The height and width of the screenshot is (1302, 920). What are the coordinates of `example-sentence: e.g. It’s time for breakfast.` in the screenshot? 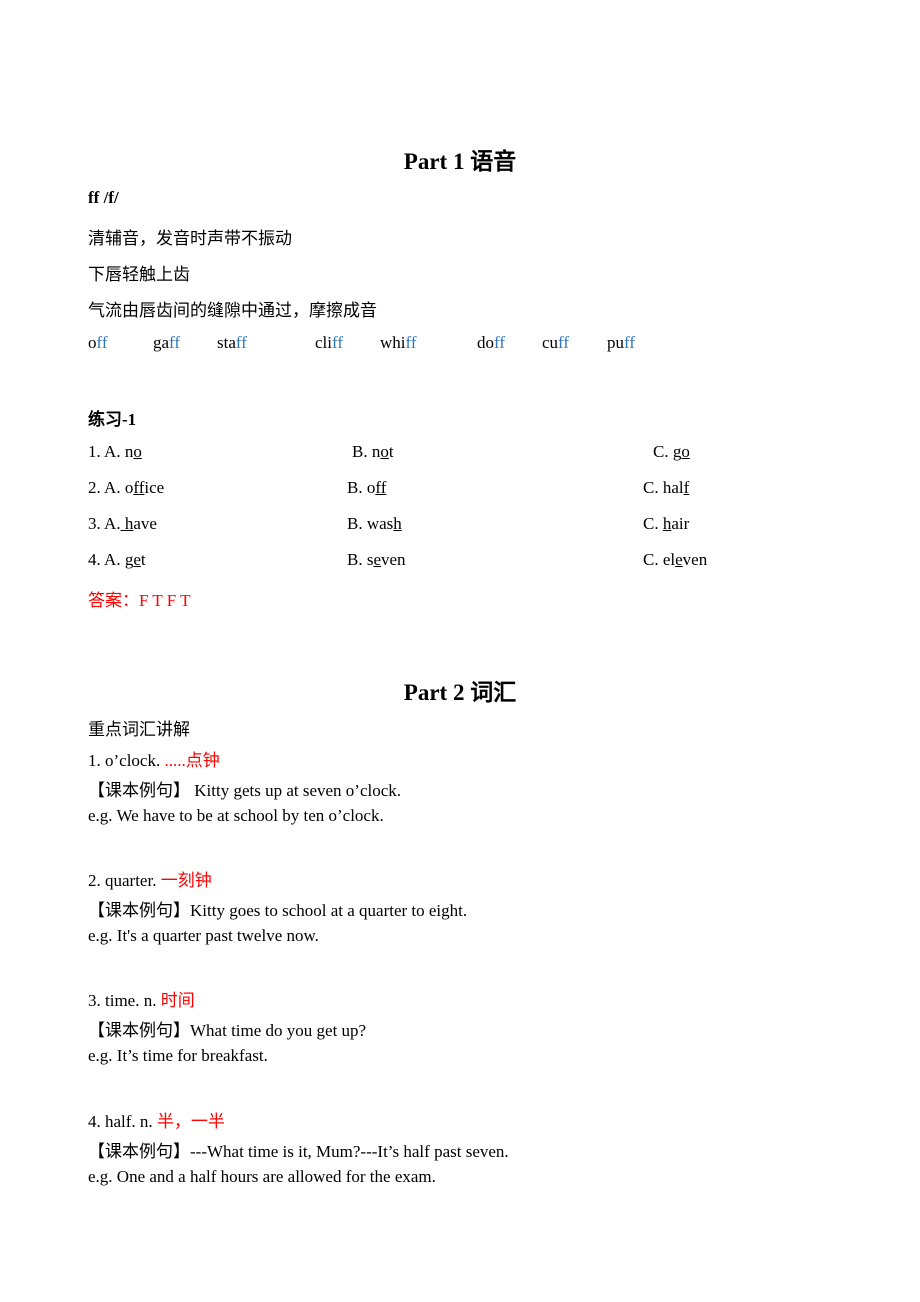 It's located at (178, 1055).